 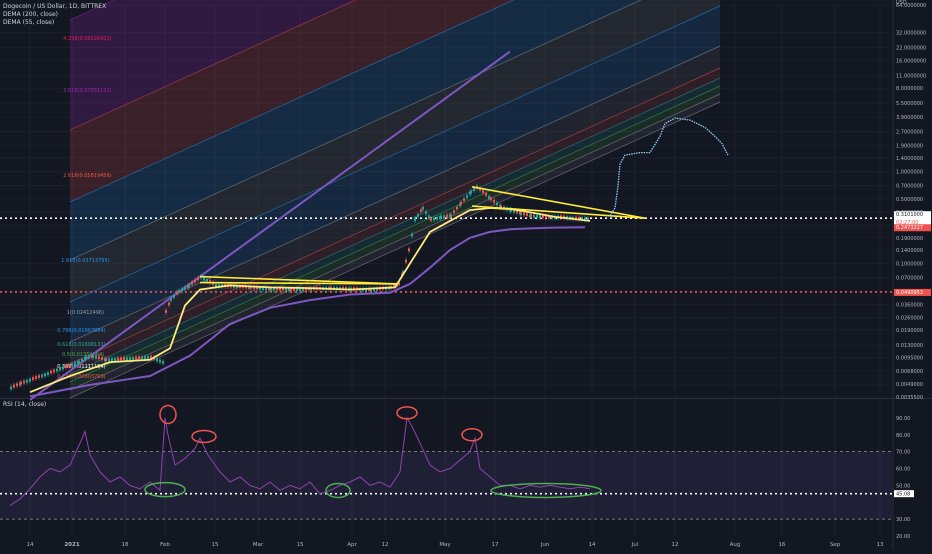 What do you see at coordinates (24, 405) in the screenshot?
I see `rsi-label: RSI (14, close)` at bounding box center [24, 405].